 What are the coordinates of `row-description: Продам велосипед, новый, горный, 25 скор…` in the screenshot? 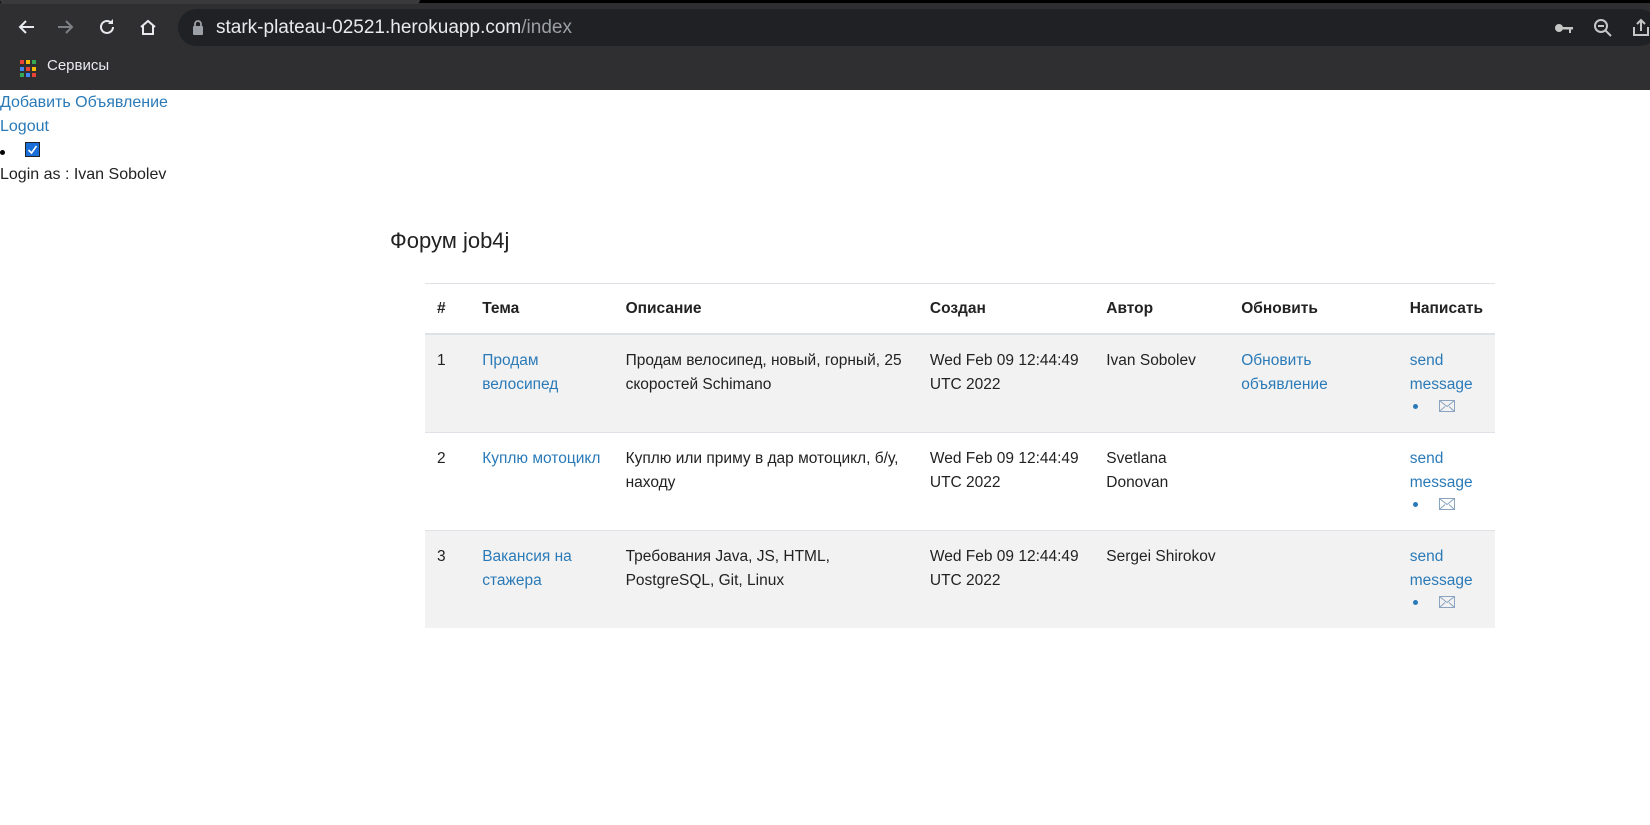 It's located at (765, 383).